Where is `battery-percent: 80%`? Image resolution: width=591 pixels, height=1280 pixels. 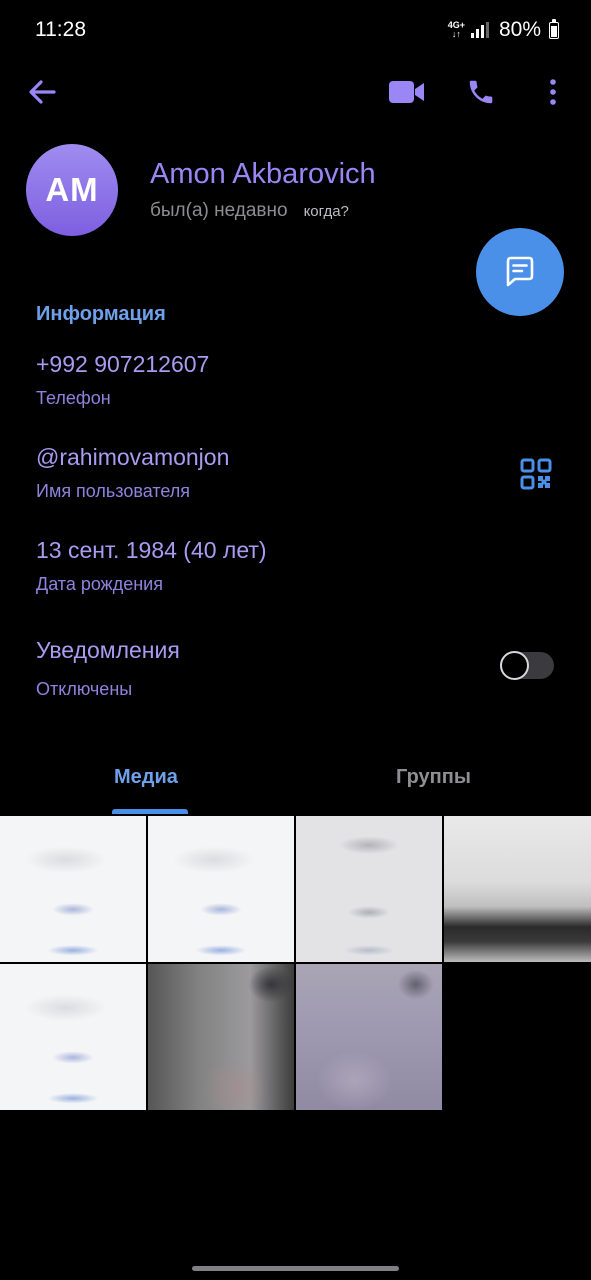
battery-percent: 80% is located at coordinates (519, 29).